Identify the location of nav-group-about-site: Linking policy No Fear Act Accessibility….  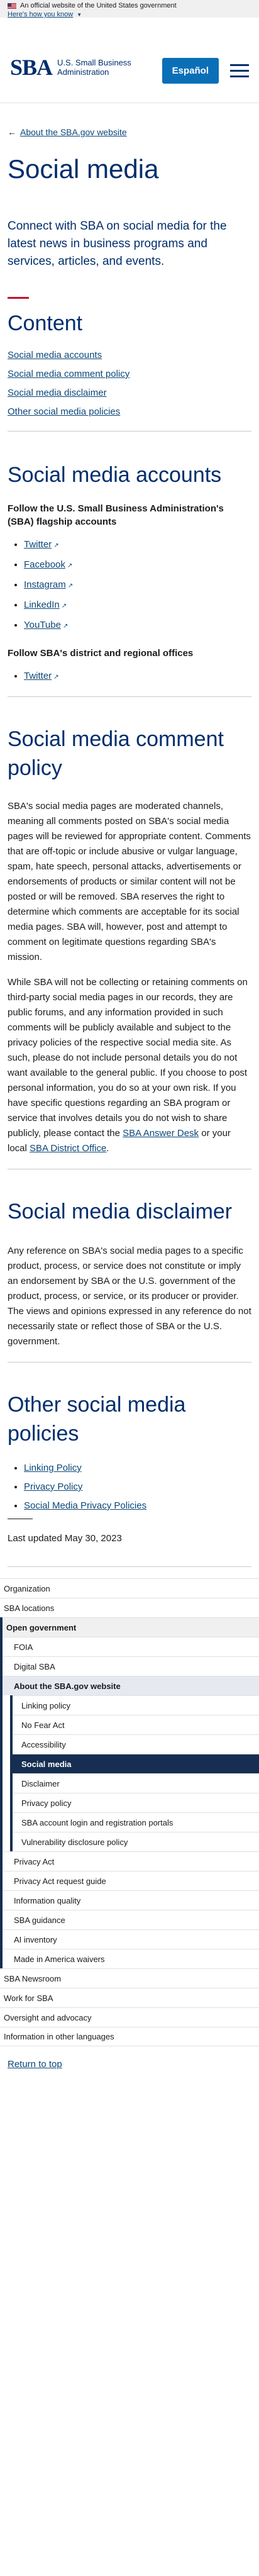
(134, 1773).